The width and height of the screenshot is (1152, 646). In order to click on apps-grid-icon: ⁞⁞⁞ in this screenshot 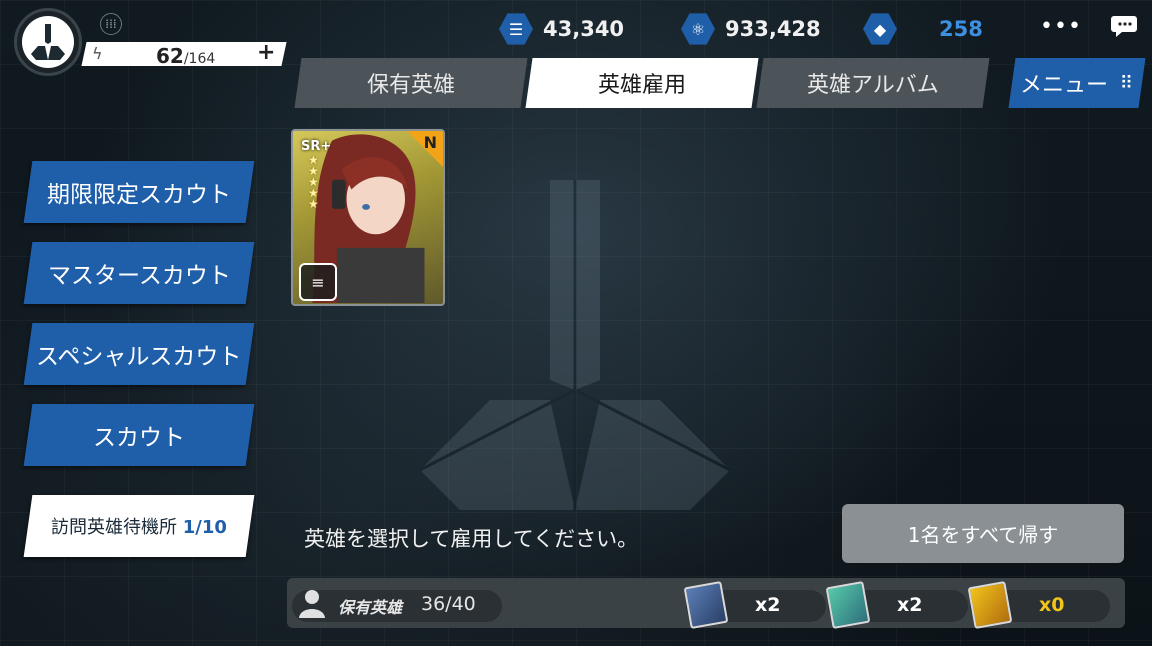, I will do `click(111, 24)`.